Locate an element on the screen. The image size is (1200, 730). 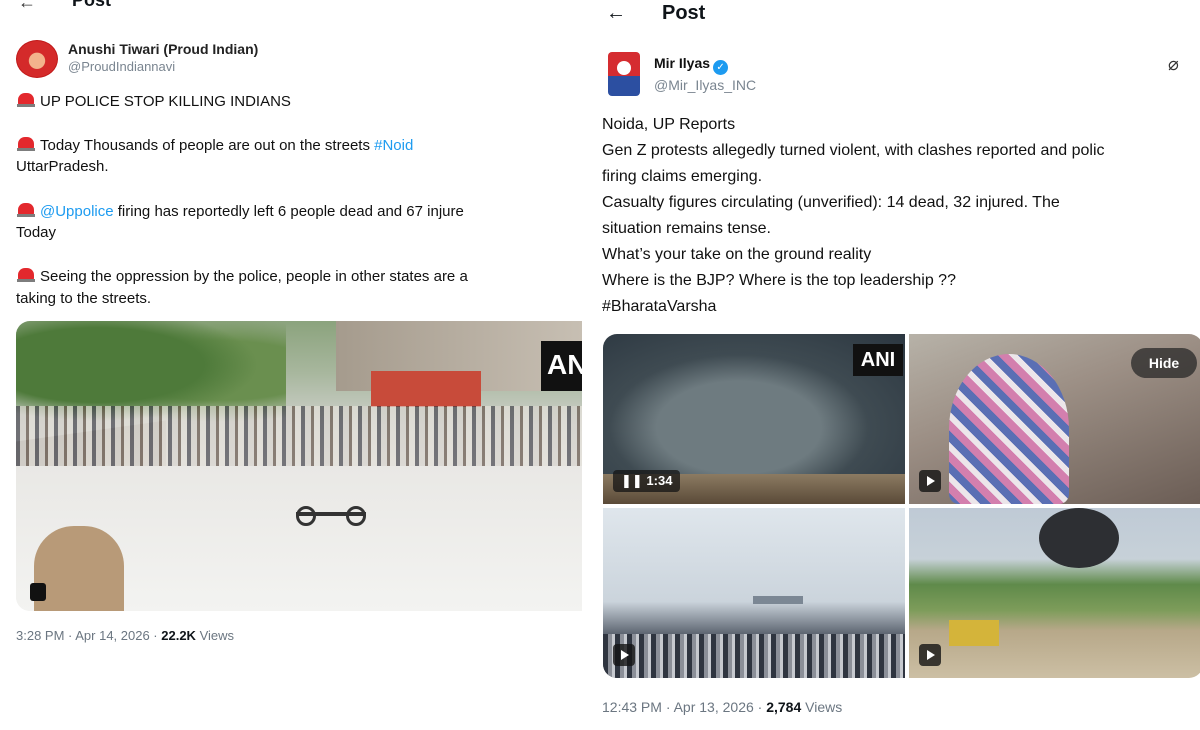
video-tile: Hide is located at coordinates (1054, 419).